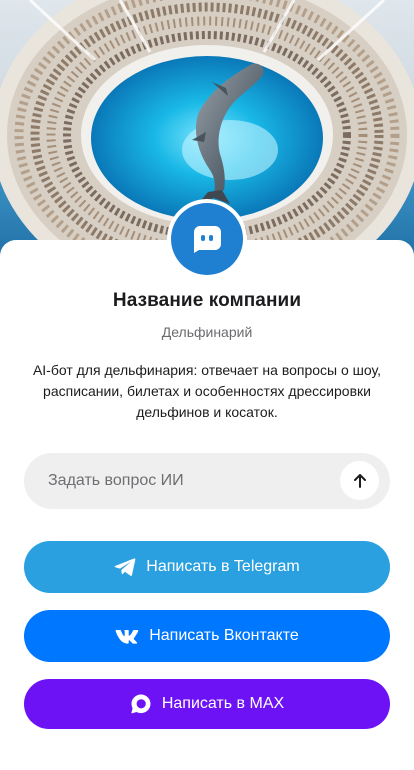  I want to click on ask-ai-field, so click(207, 481).